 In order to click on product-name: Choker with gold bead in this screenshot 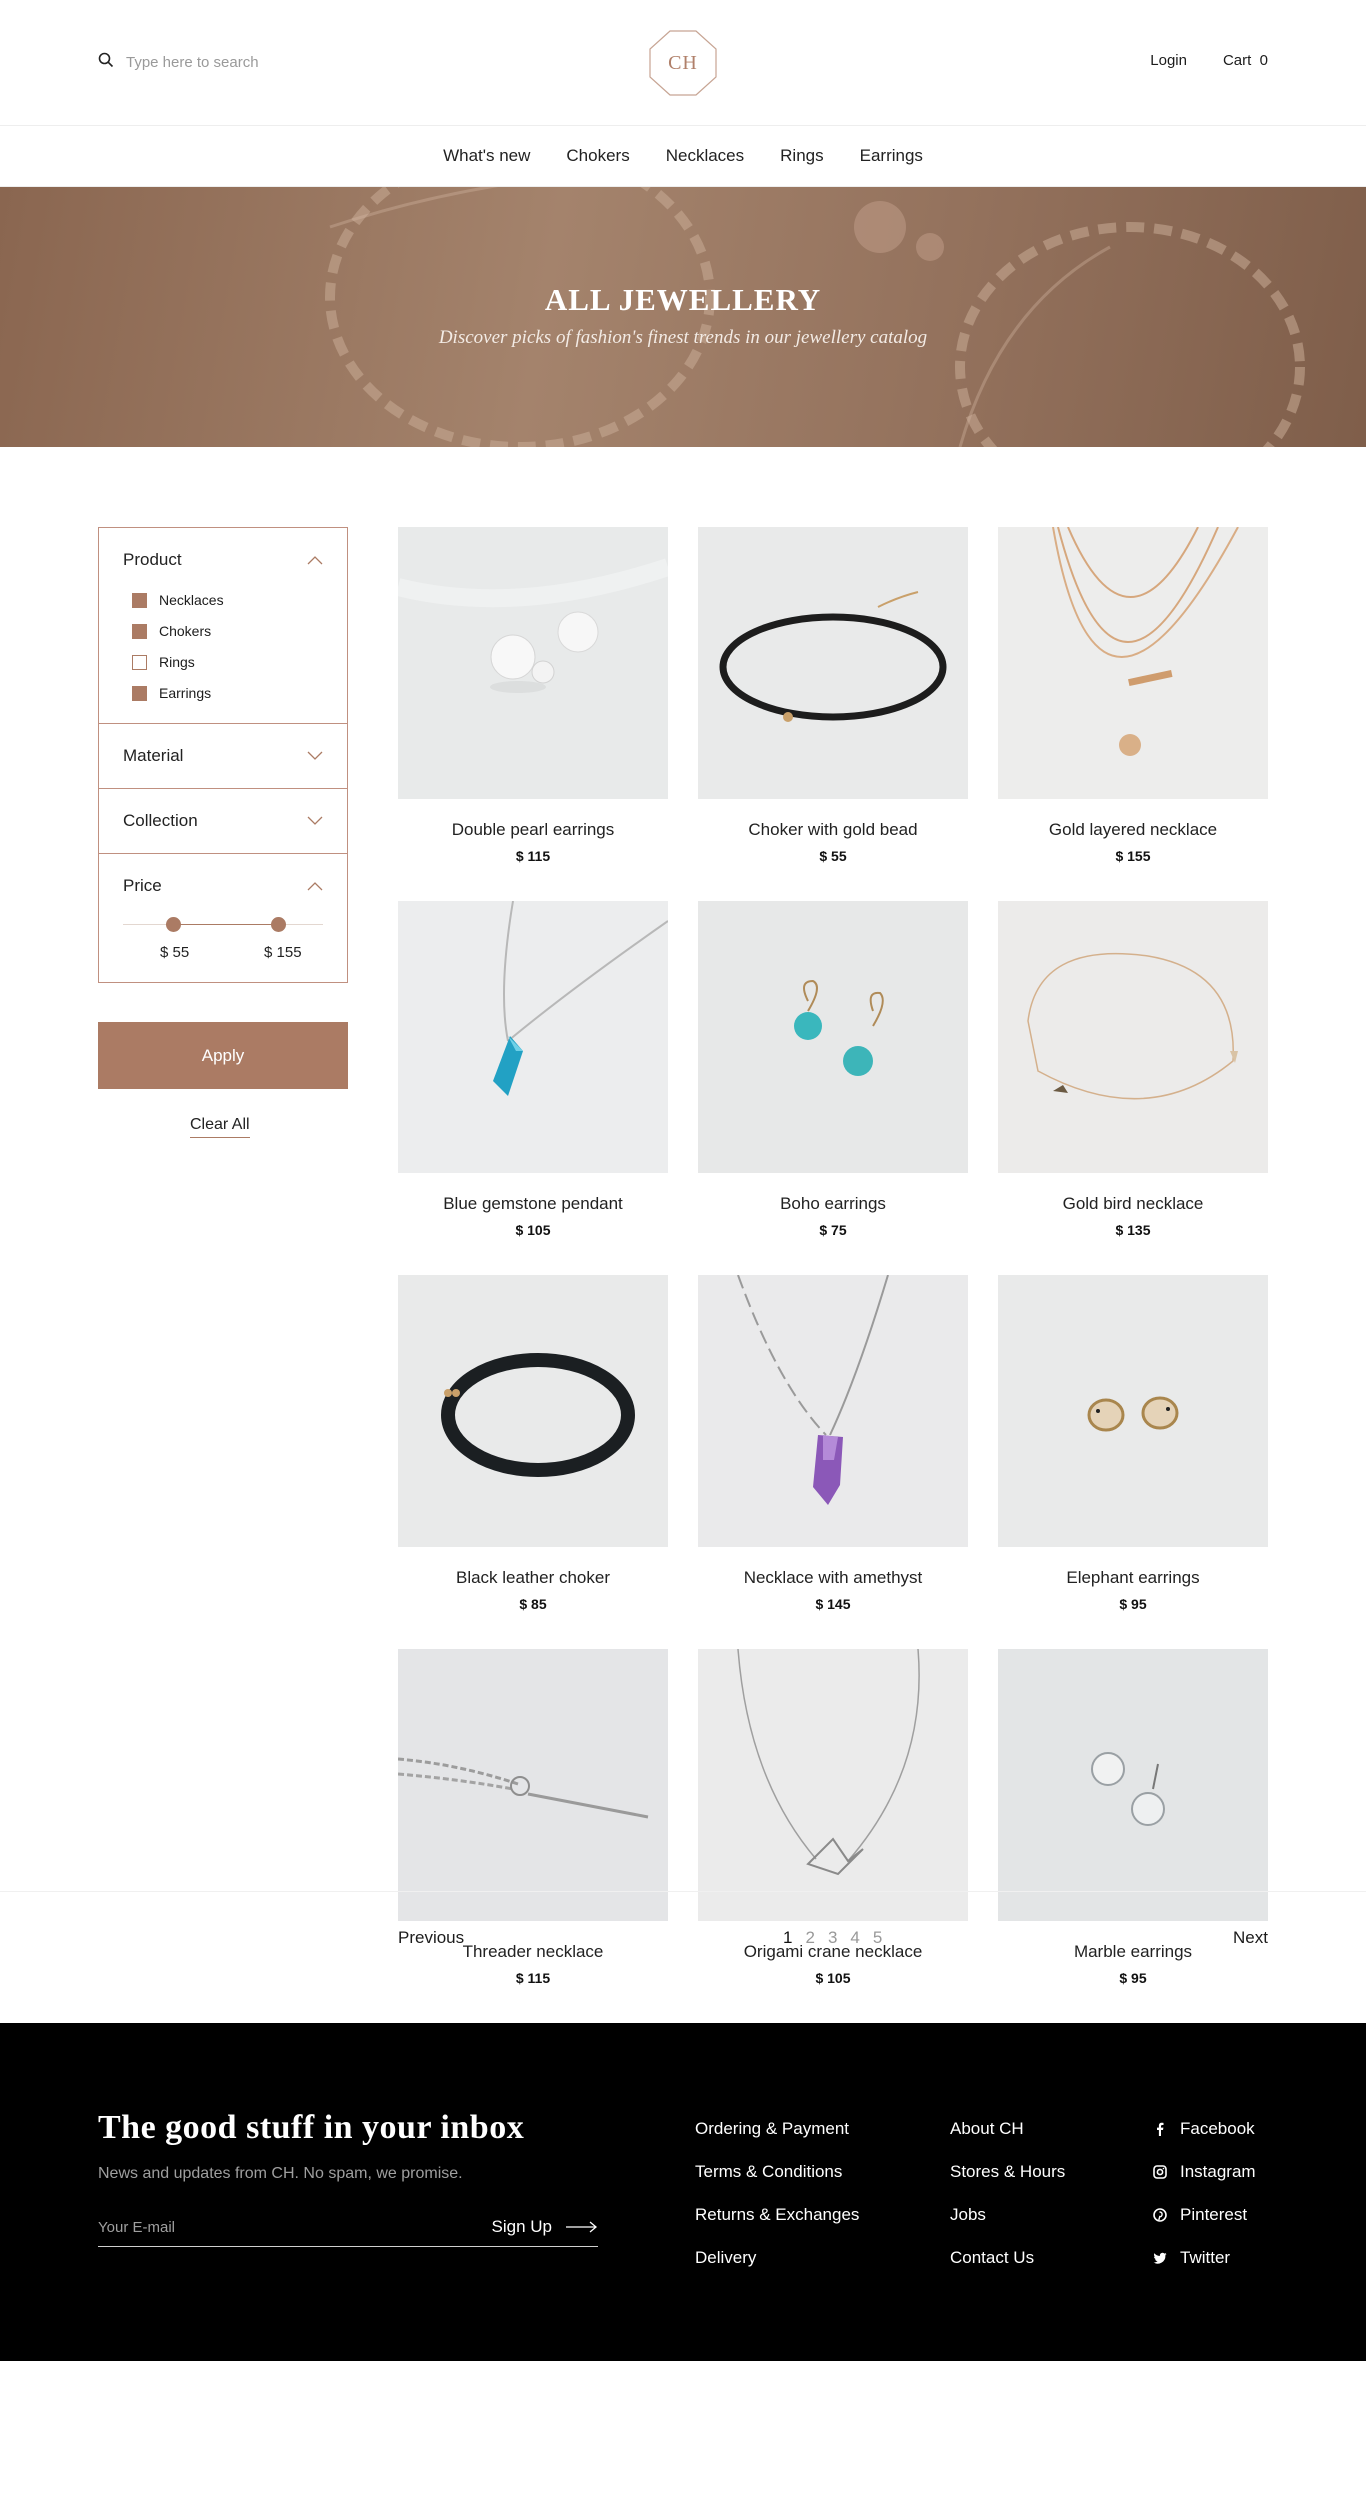, I will do `click(833, 830)`.